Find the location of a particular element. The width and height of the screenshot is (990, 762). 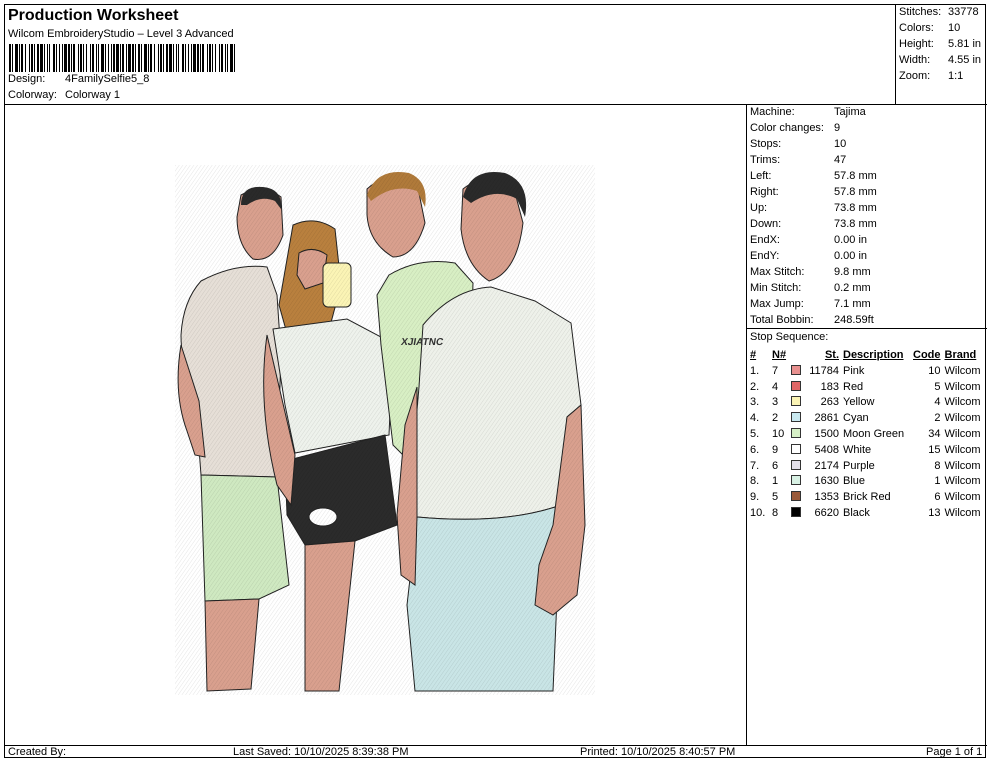

last-saved: Last Saved: 10/10/2025 8:39:38 PM is located at coordinates (321, 752).